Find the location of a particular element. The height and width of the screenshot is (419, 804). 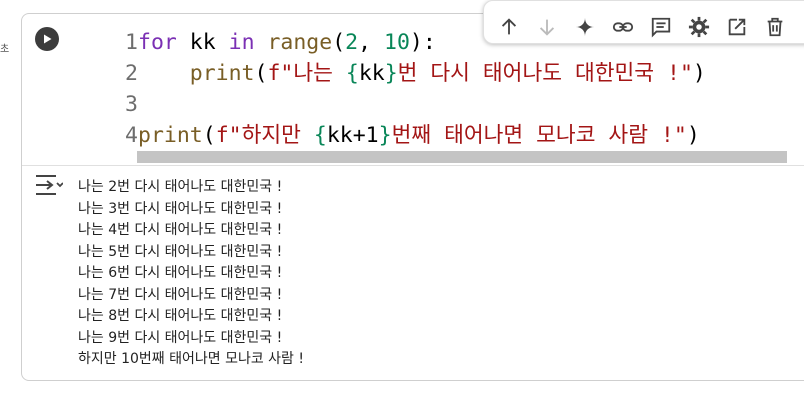

gemini-button is located at coordinates (585, 27).